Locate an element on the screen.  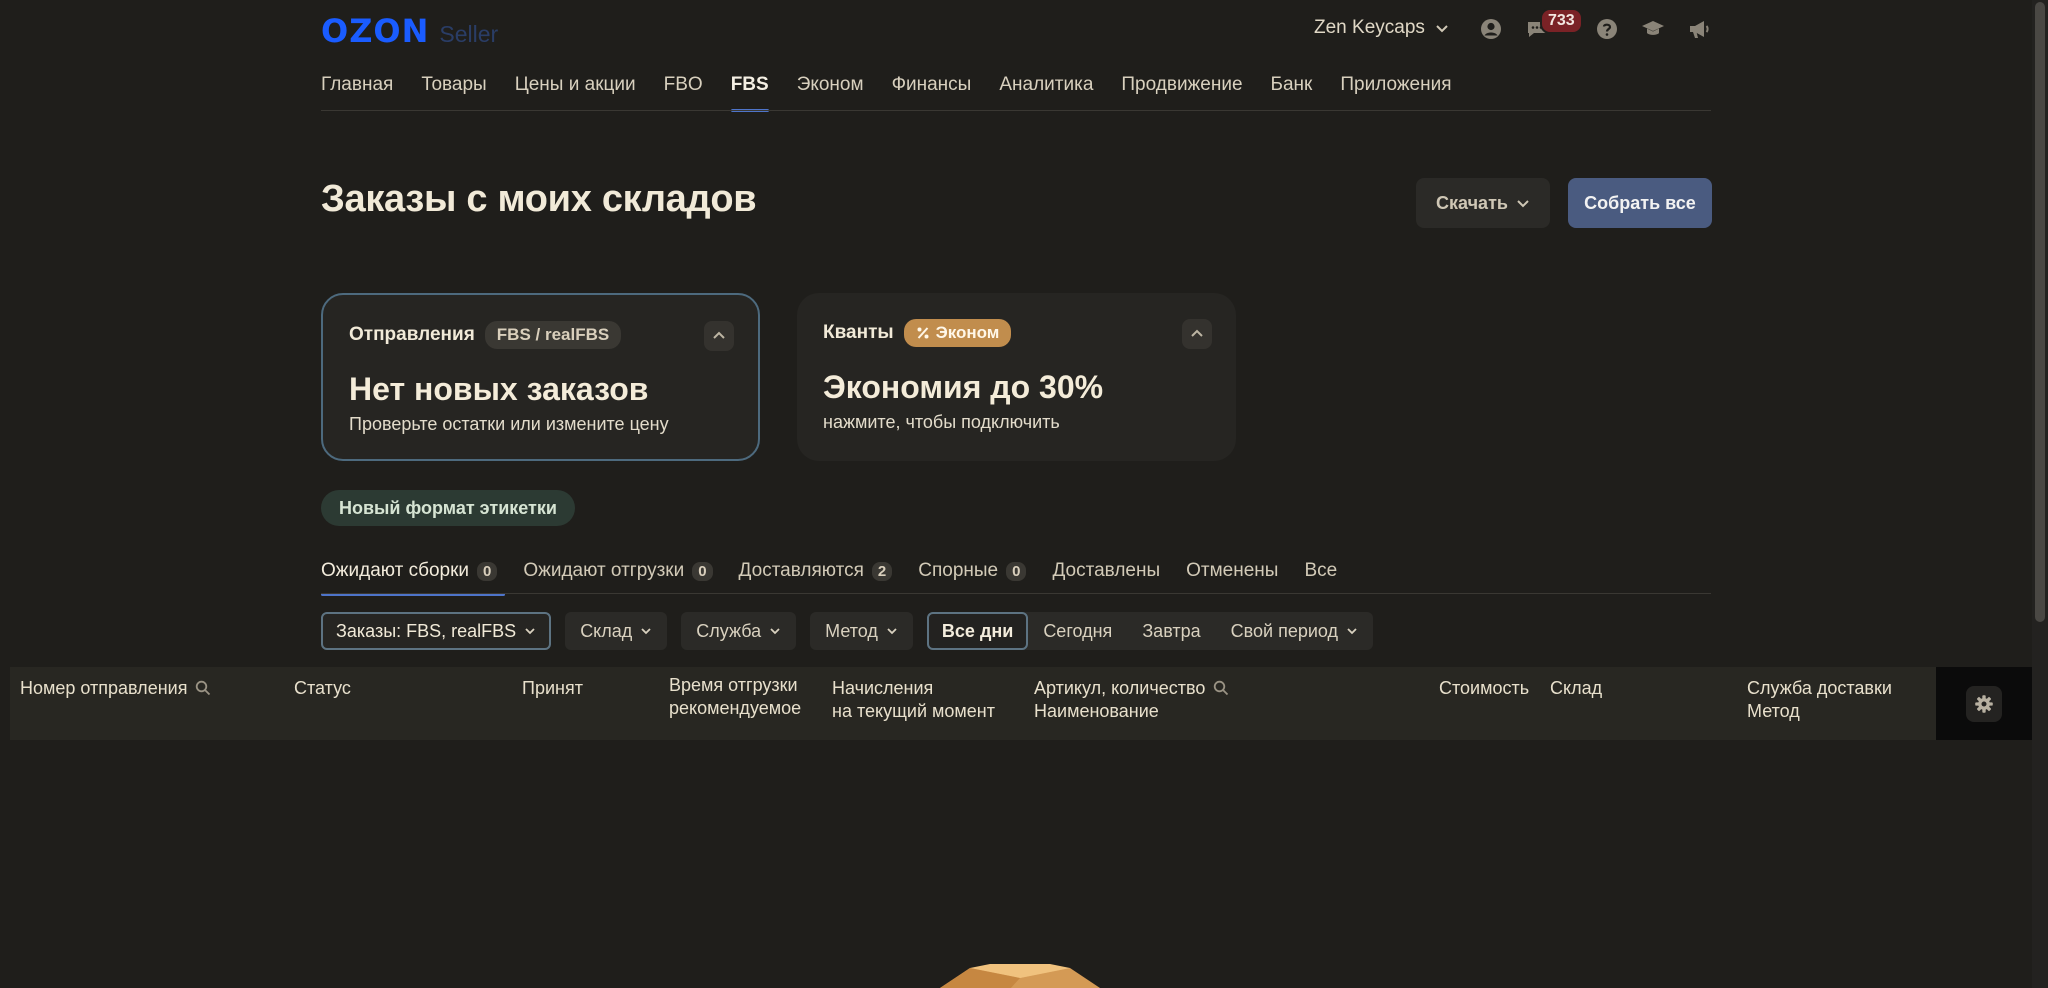
collect-all-button: Собрать все is located at coordinates (1640, 203).